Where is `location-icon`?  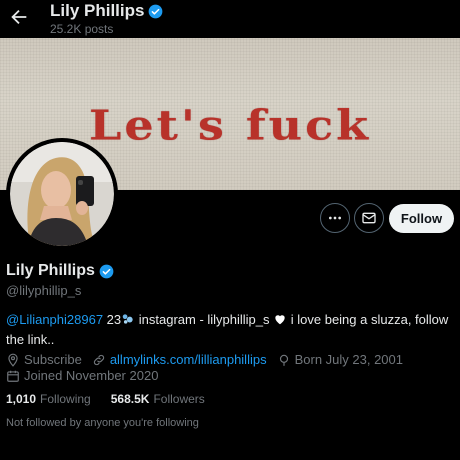 location-icon is located at coordinates (13, 360).